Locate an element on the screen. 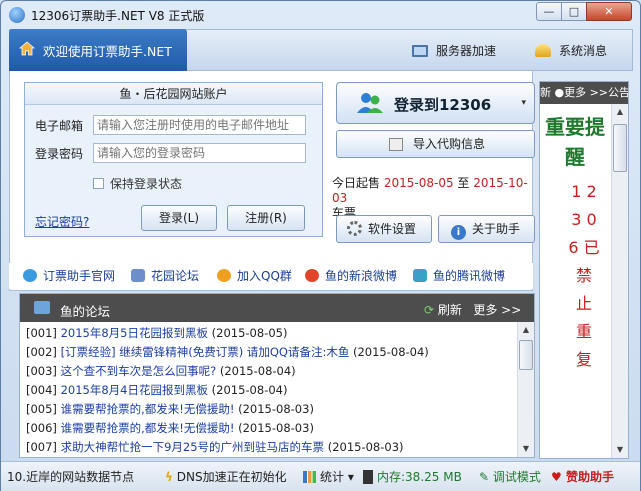  email-label: 电子邮箱 is located at coordinates (59, 126).